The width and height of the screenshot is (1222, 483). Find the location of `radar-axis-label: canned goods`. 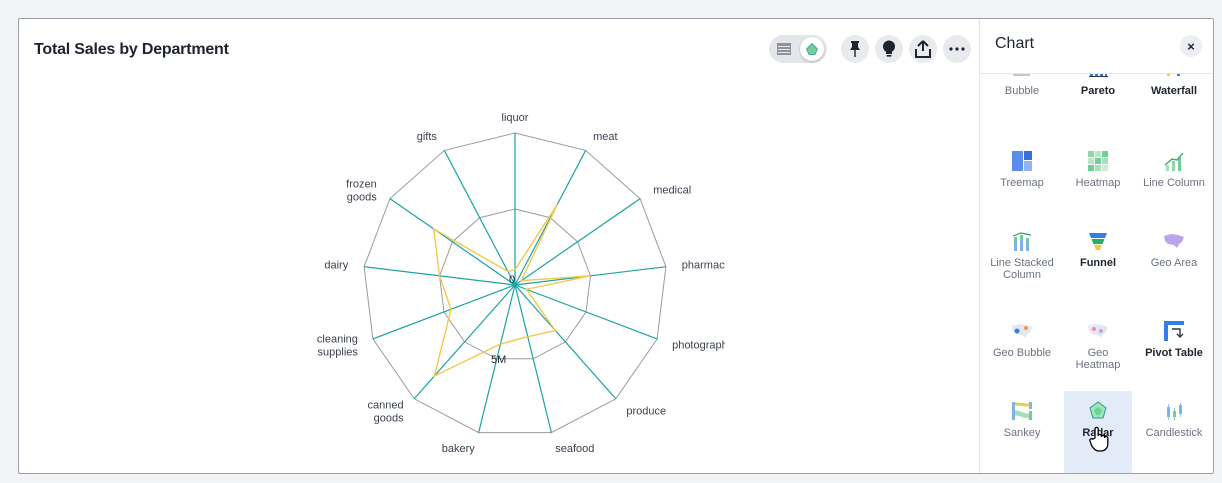

radar-axis-label: canned goods is located at coordinates (386, 412).